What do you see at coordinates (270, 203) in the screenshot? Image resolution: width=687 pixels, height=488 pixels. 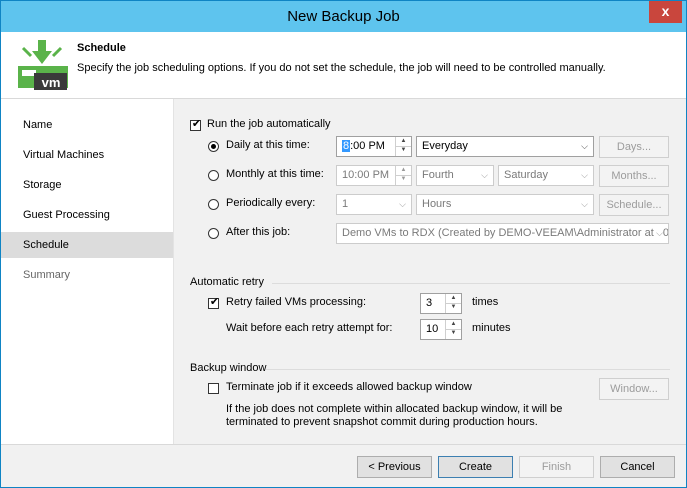 I see `periodically-label: Periodically every:` at bounding box center [270, 203].